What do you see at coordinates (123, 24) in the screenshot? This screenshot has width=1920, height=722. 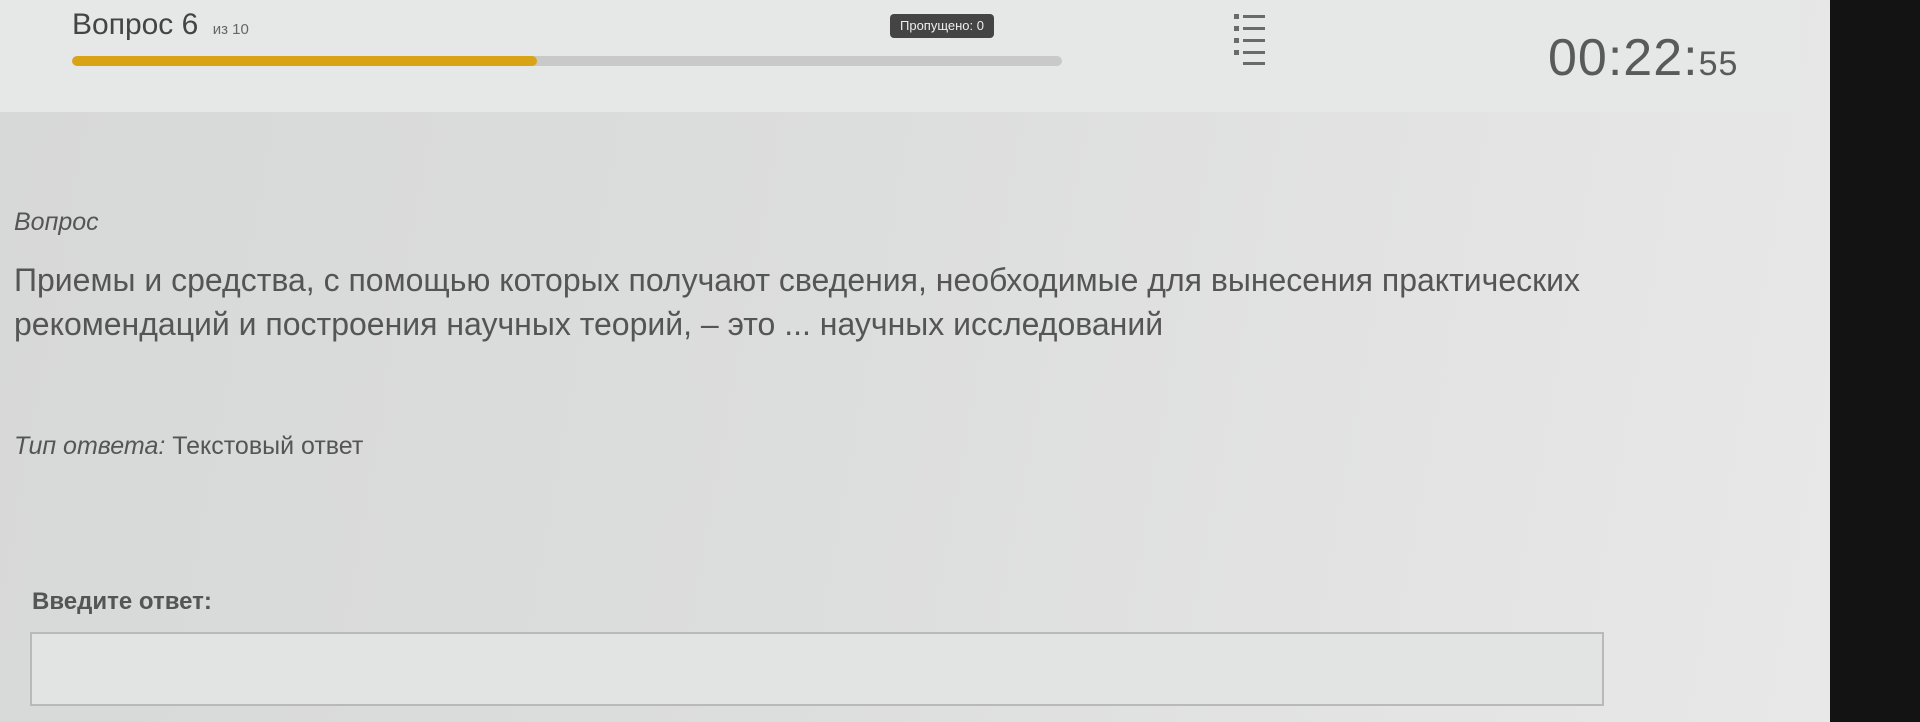 I see `question-word: Вопрос` at bounding box center [123, 24].